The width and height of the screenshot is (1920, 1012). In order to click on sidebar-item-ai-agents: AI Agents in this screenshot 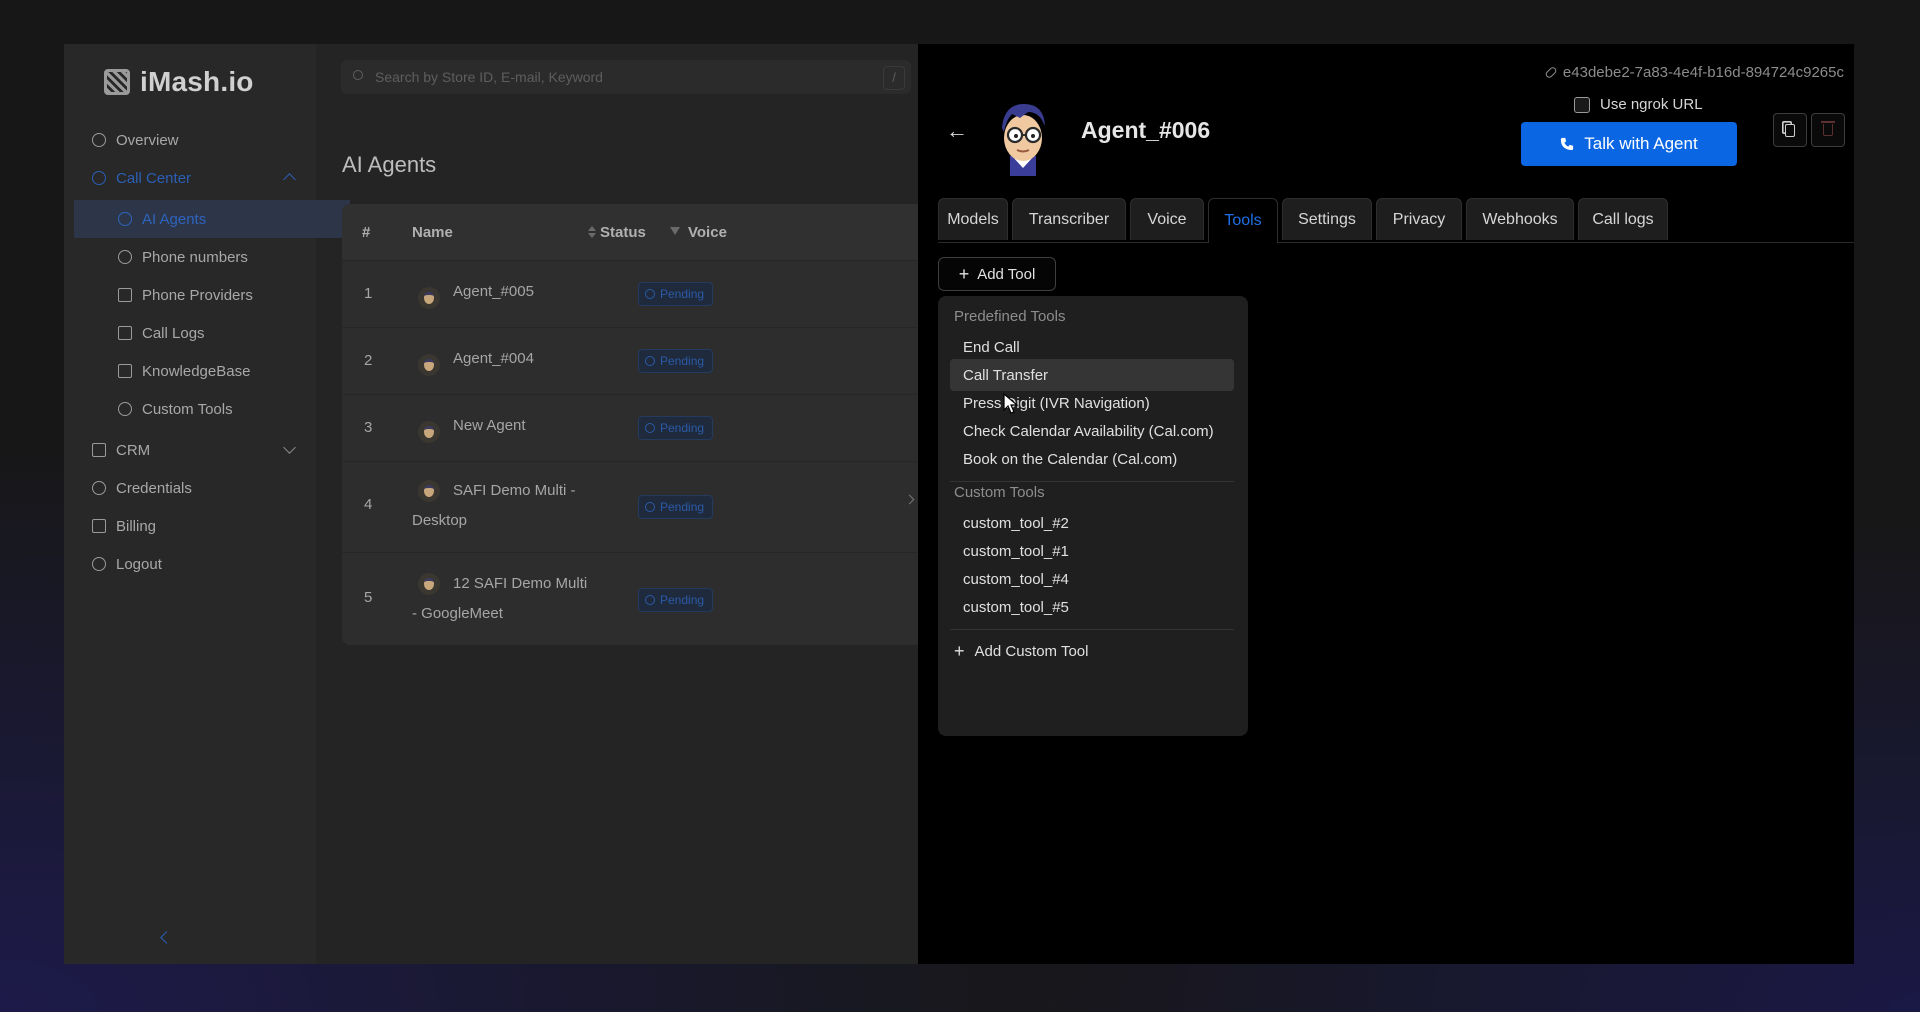, I will do `click(212, 219)`.